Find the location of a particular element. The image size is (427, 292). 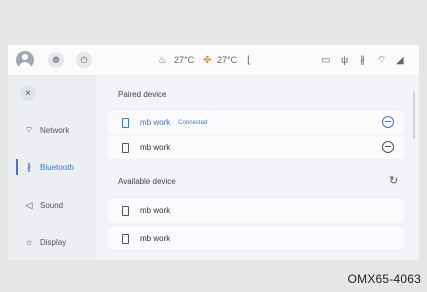

power-icon: ⏻ is located at coordinates (84, 60).